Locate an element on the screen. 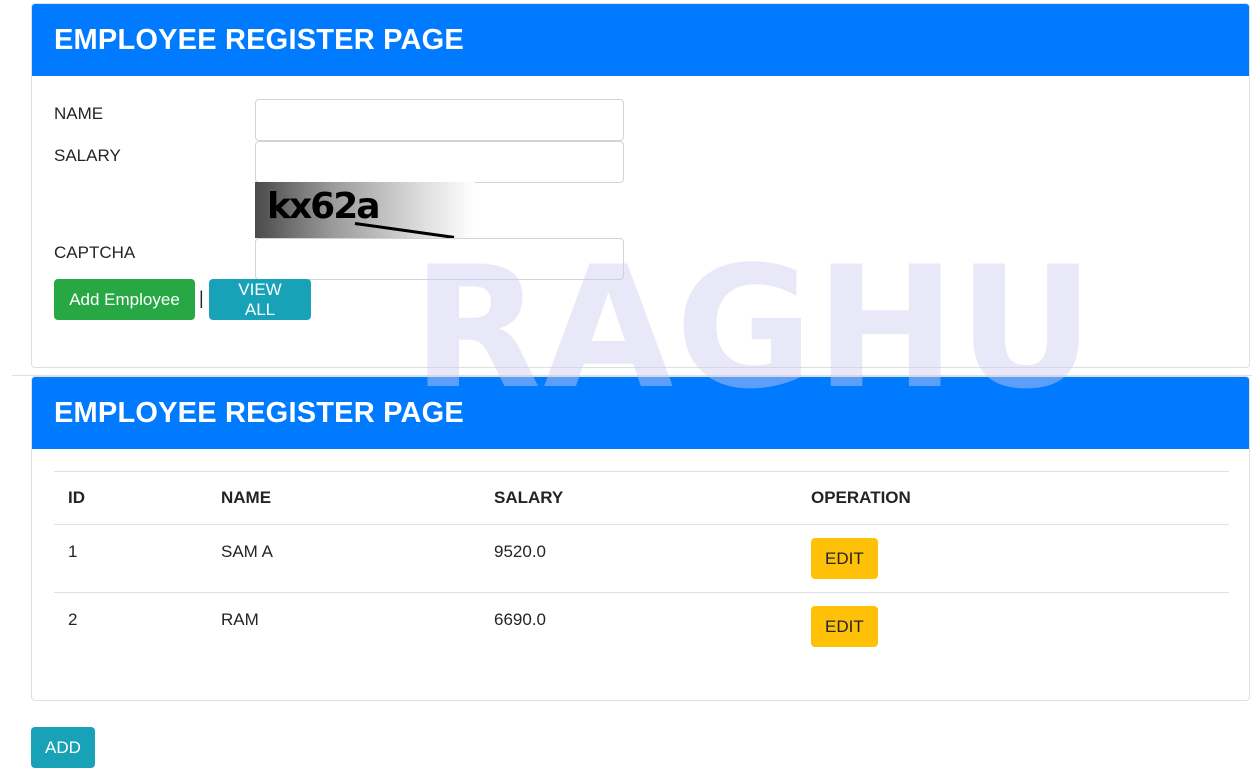 Image resolution: width=1258 pixels, height=778 pixels. column-header-name: NAME is located at coordinates (343, 498).